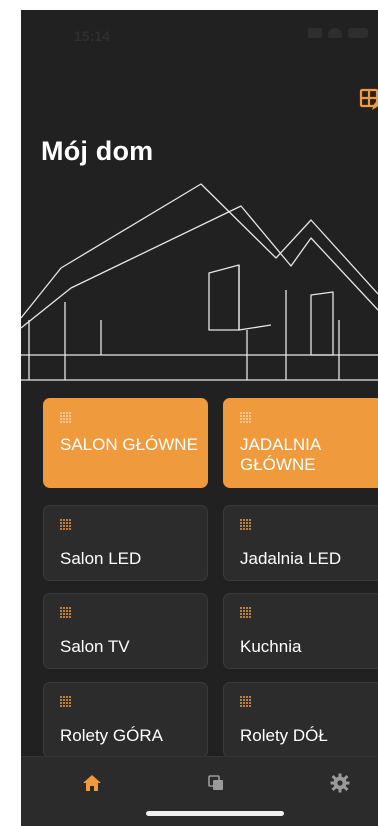 The width and height of the screenshot is (378, 826). I want to click on grid-edit-icon, so click(368, 100).